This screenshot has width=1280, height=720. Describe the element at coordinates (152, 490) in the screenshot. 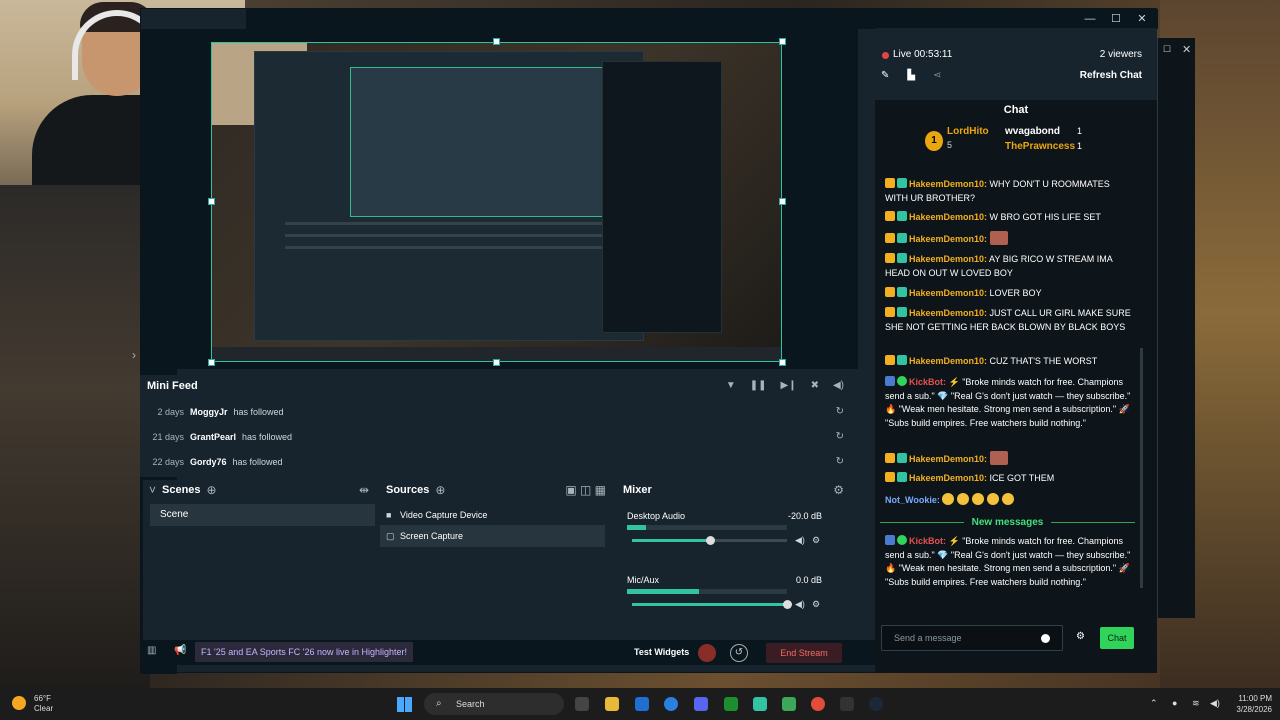

I see `collapse-icon: ˅` at that location.